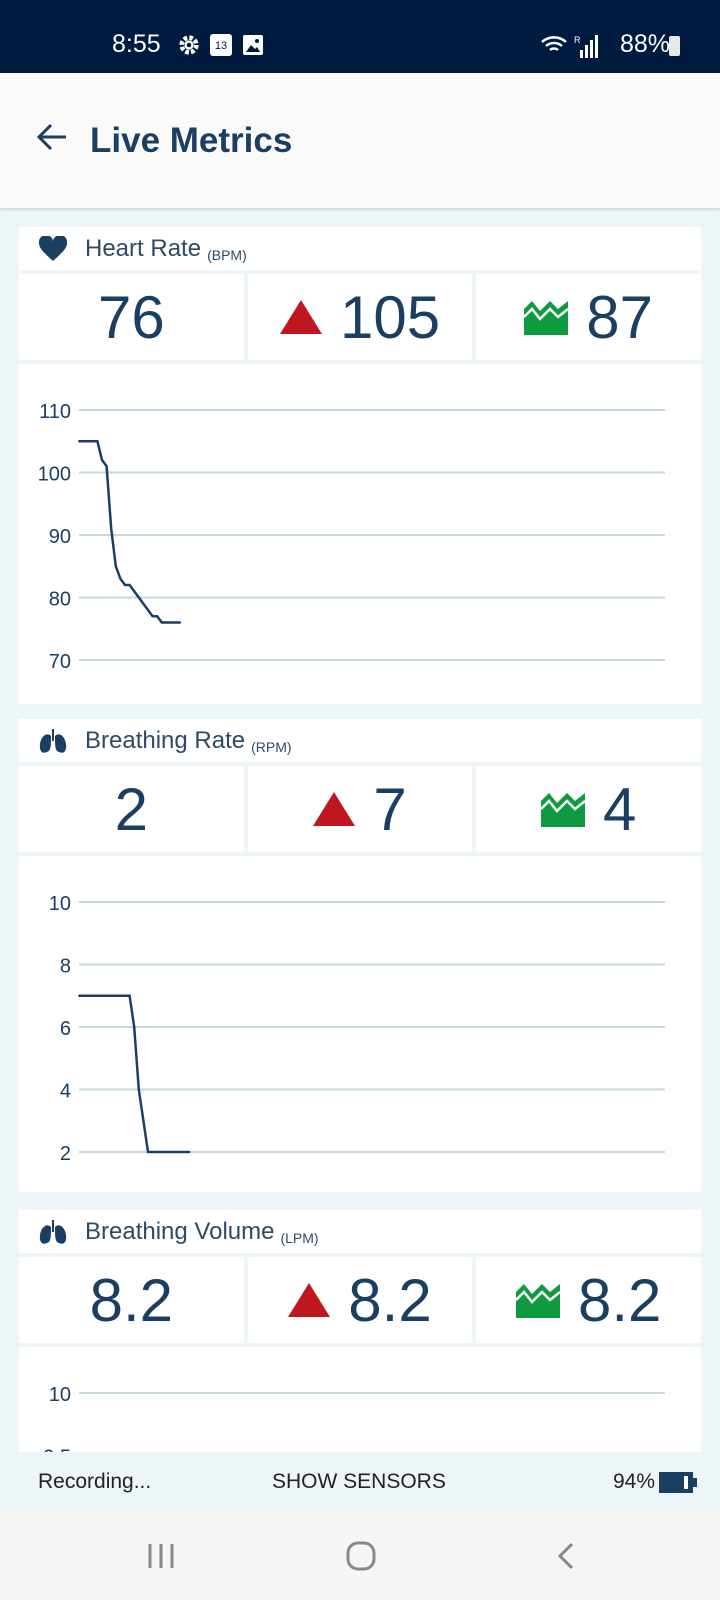 Image resolution: width=720 pixels, height=1600 pixels. Describe the element at coordinates (566, 1556) in the screenshot. I see `back-nav-icon` at that location.